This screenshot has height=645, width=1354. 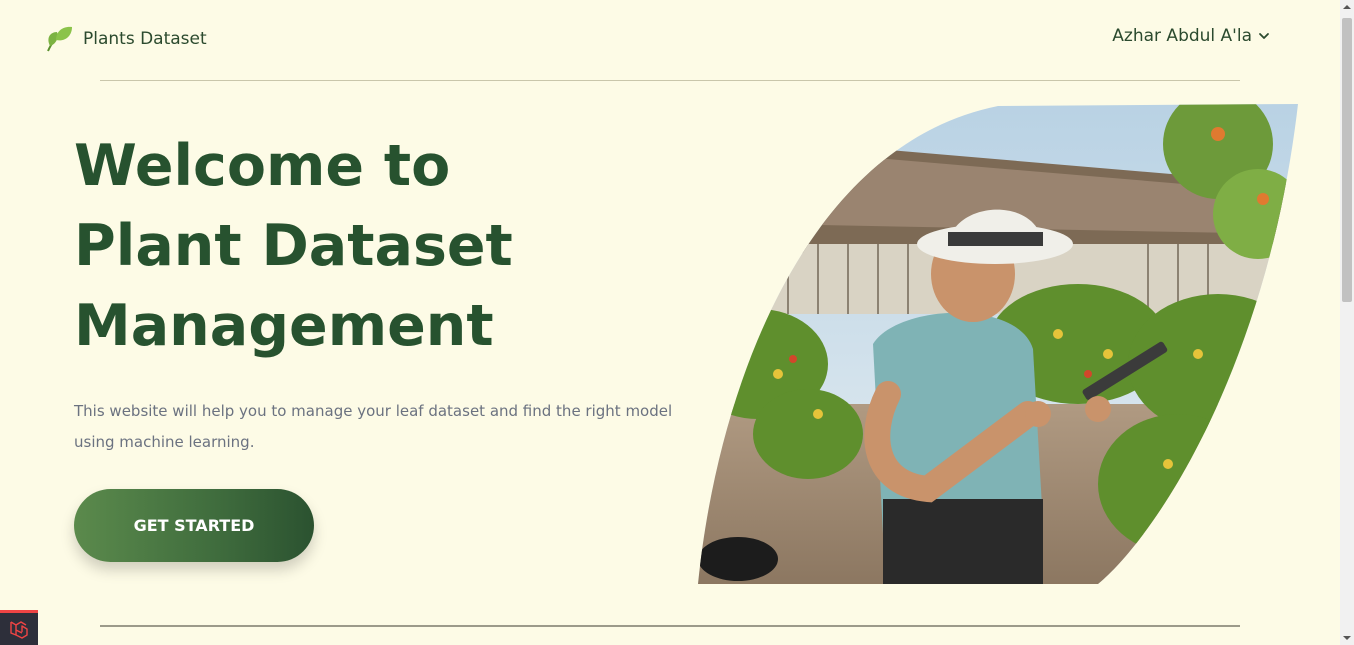 I want to click on user-menu: Azhar Abdul A'la, so click(x=1191, y=36).